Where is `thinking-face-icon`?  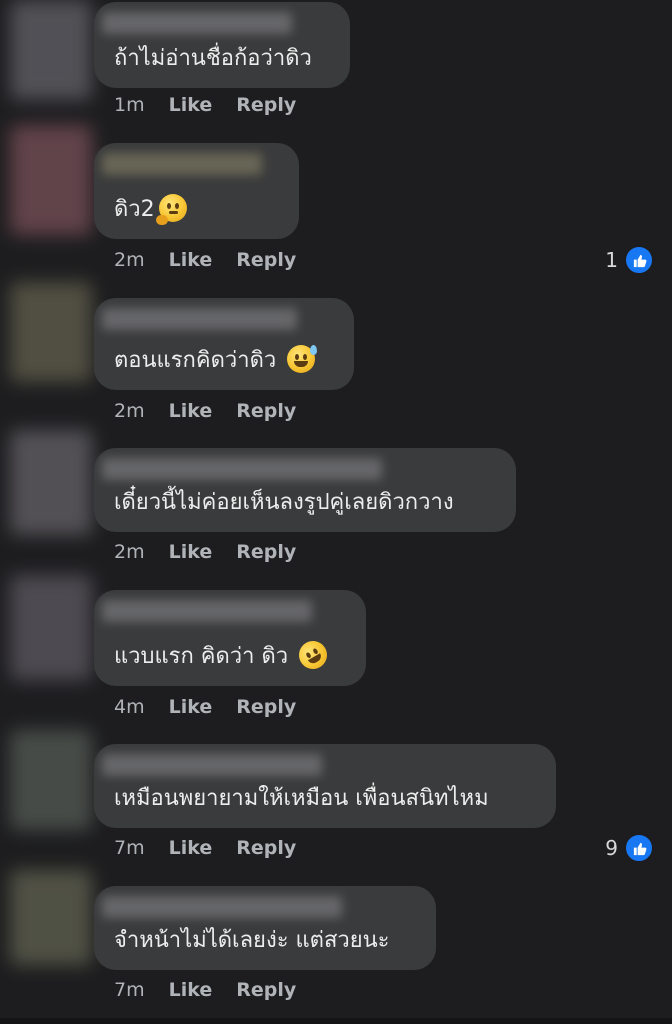
thinking-face-icon is located at coordinates (171, 209).